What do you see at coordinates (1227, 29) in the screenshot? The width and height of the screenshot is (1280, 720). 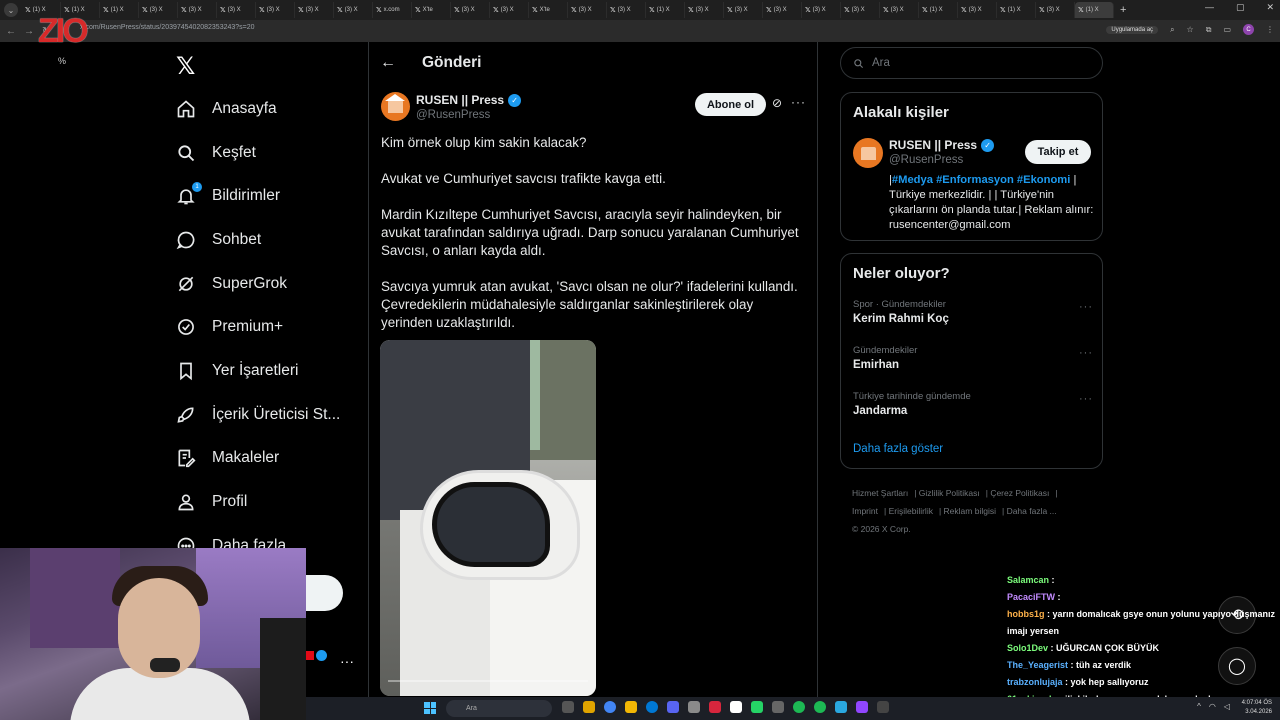 I see `sidebar-icon: ▭` at bounding box center [1227, 29].